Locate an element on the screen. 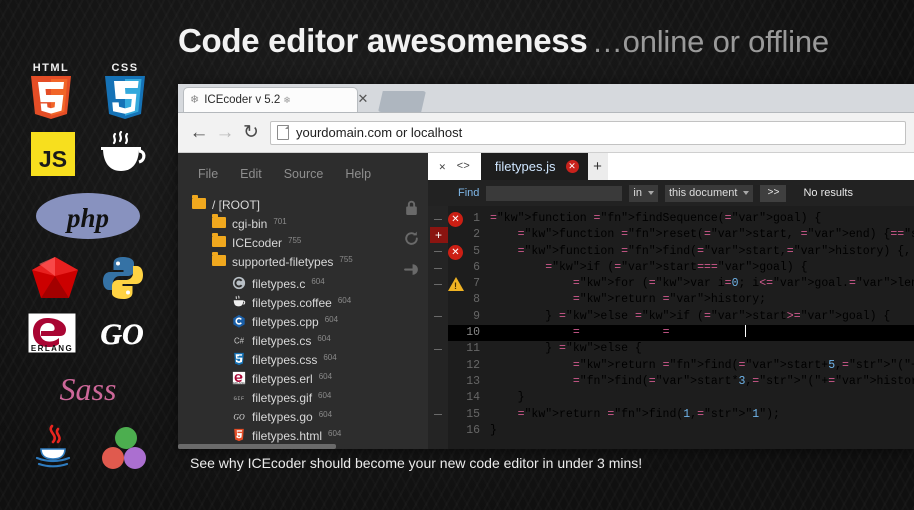  editor-close-icon: ✕ is located at coordinates (442, 167).